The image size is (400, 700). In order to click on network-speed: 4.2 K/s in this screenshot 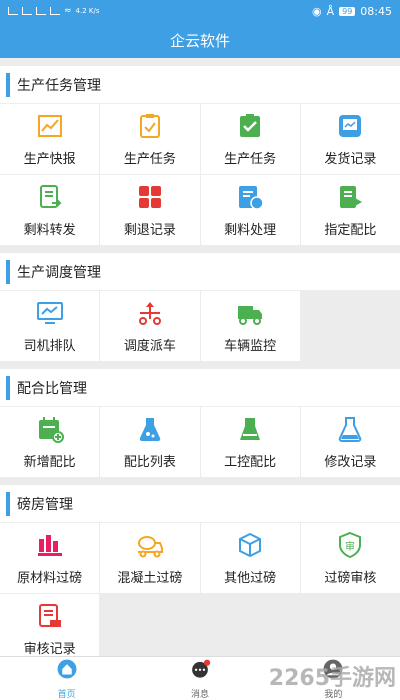, I will do `click(87, 10)`.